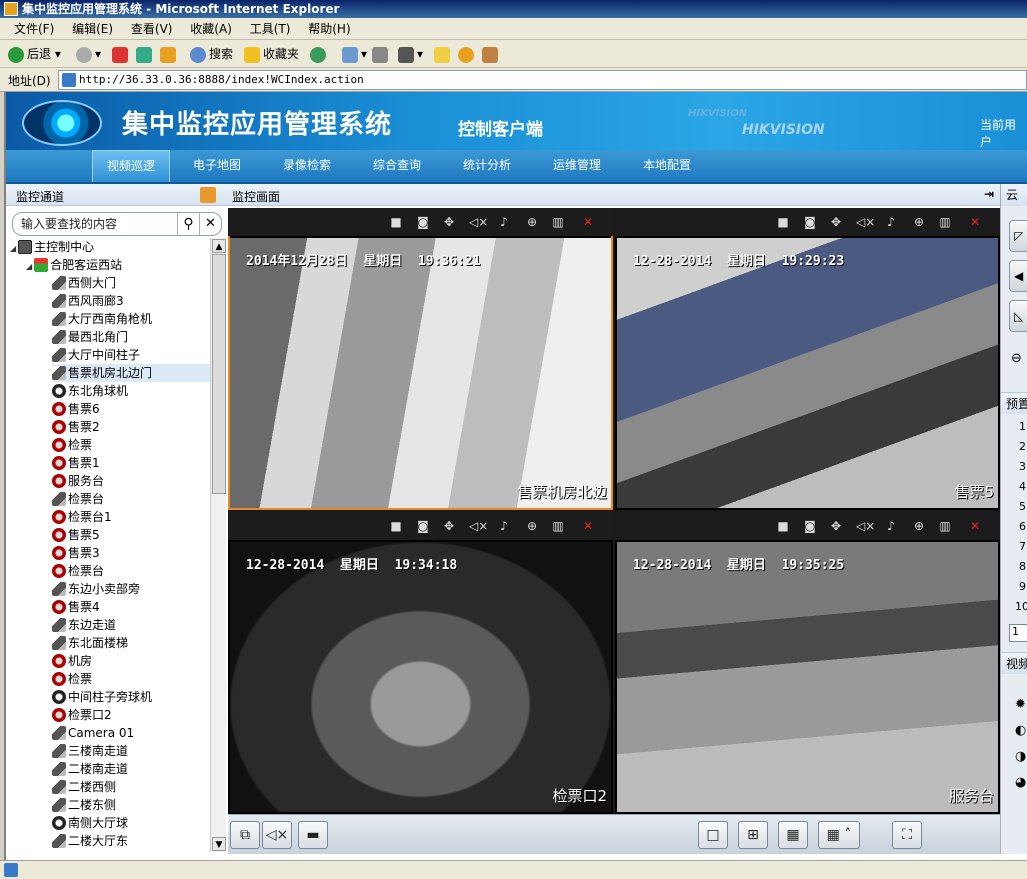 Image resolution: width=1027 pixels, height=879 pixels. I want to click on tree-item: 西风雨廊3, so click(88, 301).